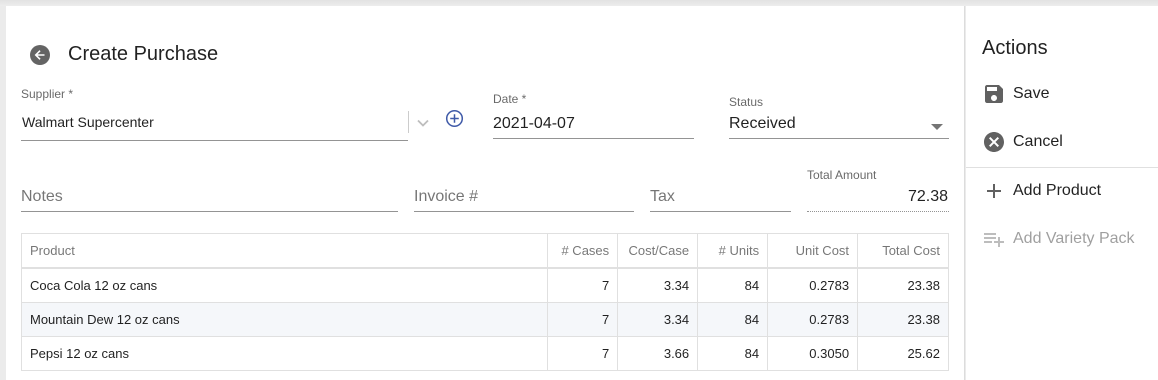 This screenshot has height=380, width=1158. What do you see at coordinates (813, 353) in the screenshot?
I see `cell-unit-cost: 0.3050` at bounding box center [813, 353].